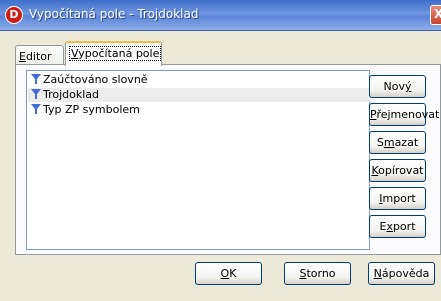 This screenshot has width=441, height=301. I want to click on window-title: Vypočítaná pole - Trojdoklad, so click(114, 14).